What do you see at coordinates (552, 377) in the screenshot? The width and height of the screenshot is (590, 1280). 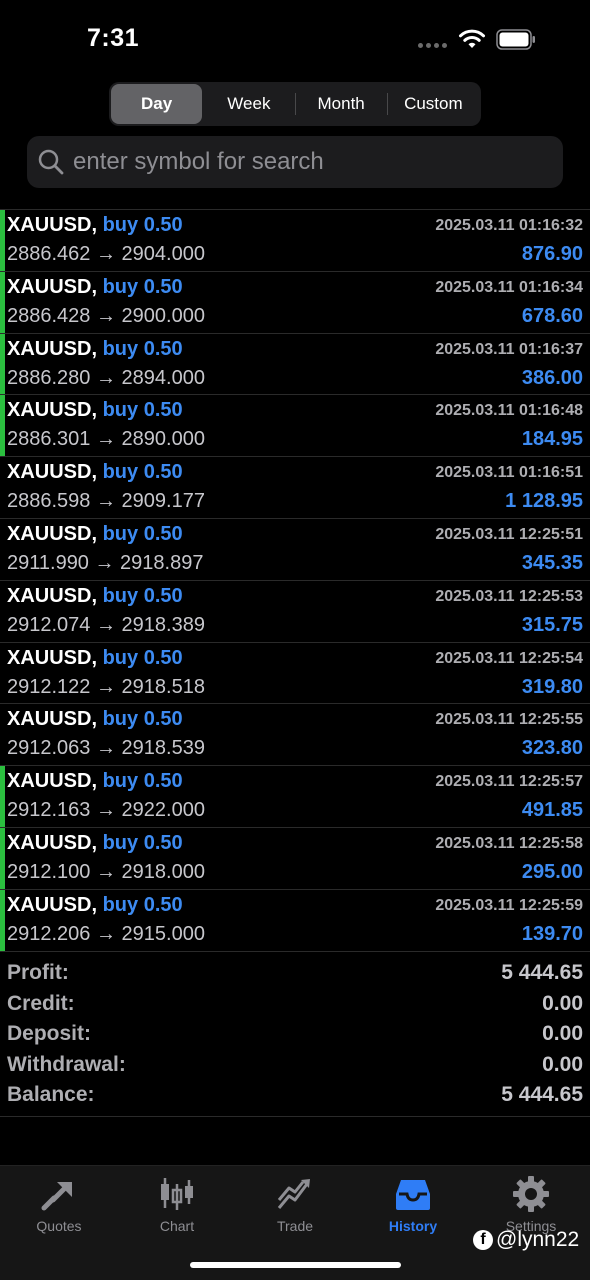 I see `trade-profit: 386.00` at bounding box center [552, 377].